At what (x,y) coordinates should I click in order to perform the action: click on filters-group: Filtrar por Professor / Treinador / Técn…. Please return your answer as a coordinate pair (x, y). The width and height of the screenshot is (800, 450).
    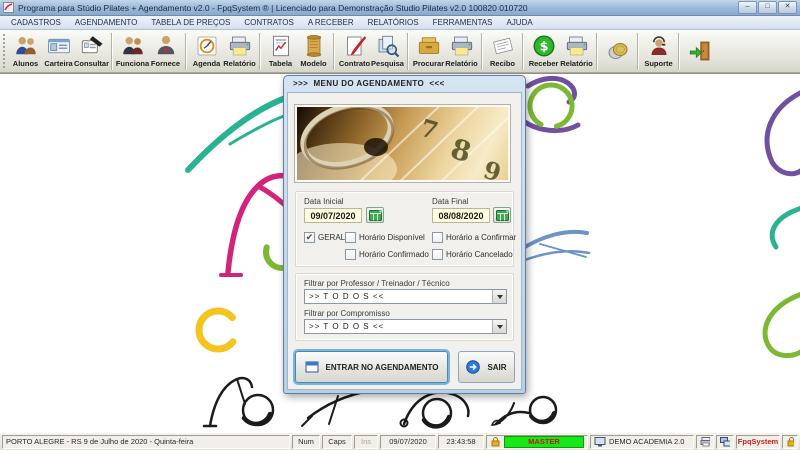
    Looking at the image, I should click on (404, 307).